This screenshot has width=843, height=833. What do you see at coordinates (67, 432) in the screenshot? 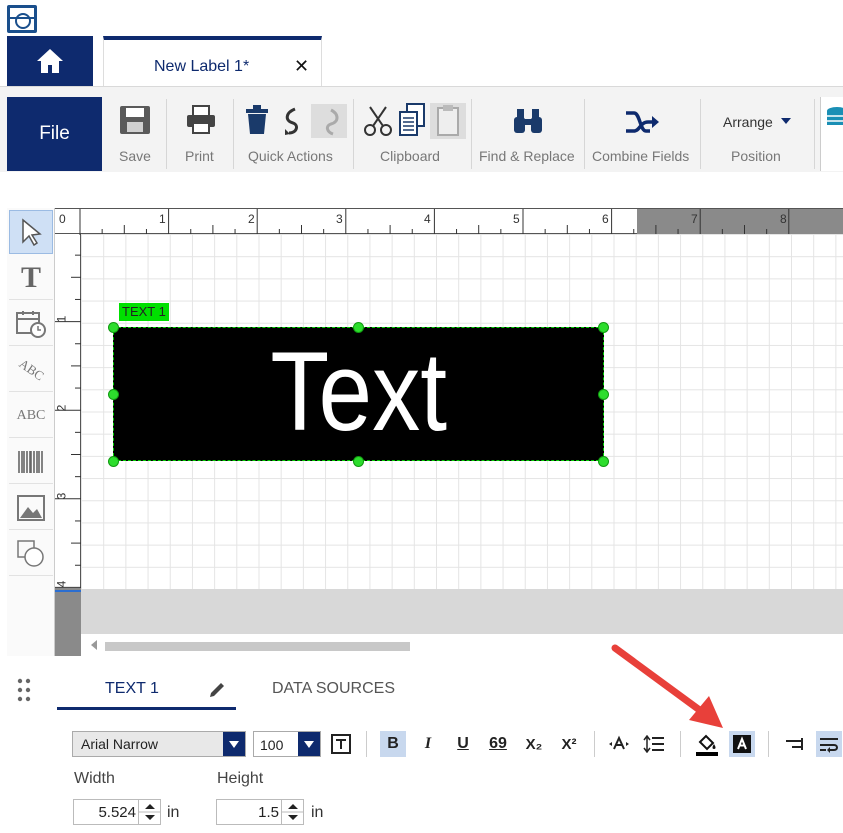
I see `vertical-ruler: 0 1 2 3 4` at bounding box center [67, 432].